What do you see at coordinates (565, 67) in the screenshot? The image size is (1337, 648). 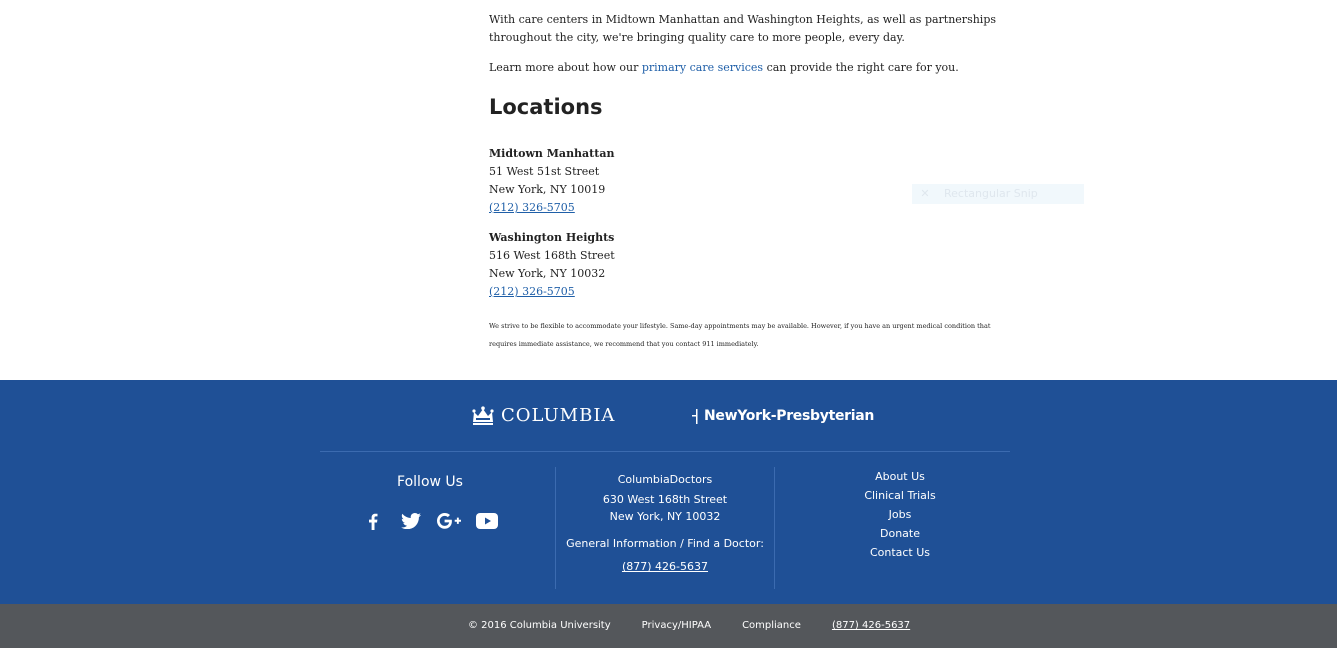 I see `learn-more-prefix: Learn more about how our` at bounding box center [565, 67].